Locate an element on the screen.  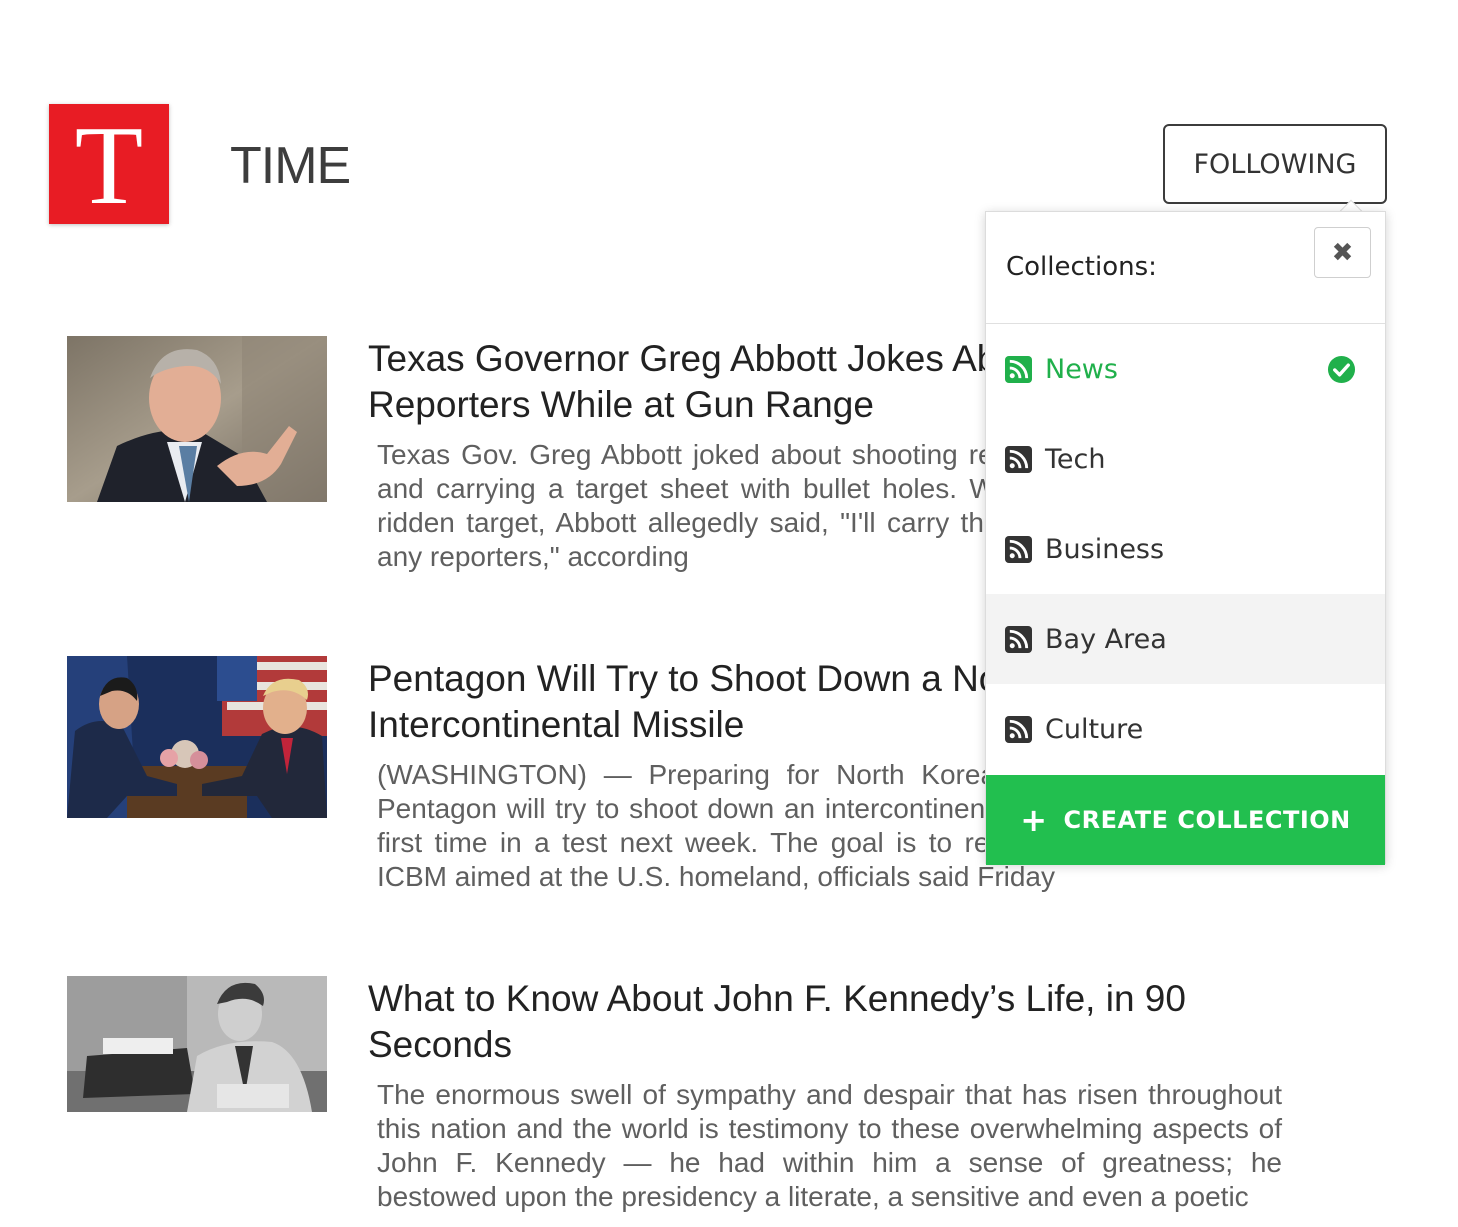
leaders-handshake-photo is located at coordinates (197, 737).